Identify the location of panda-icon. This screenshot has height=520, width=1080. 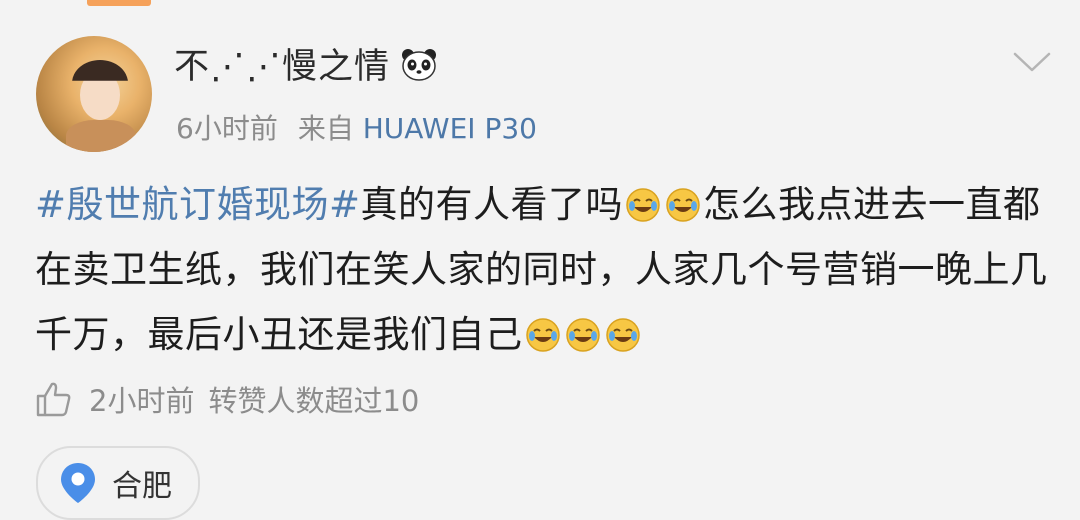
(419, 64).